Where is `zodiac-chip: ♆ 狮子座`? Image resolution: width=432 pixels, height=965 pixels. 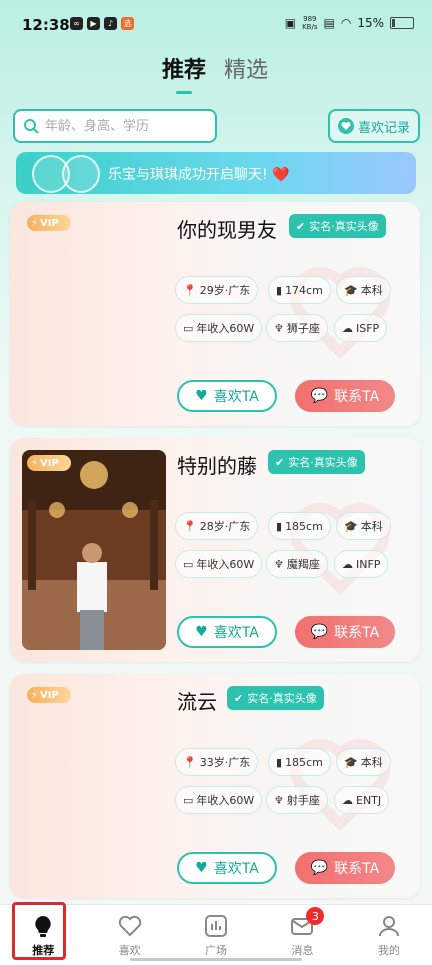
zodiac-chip: ♆ 狮子座 is located at coordinates (297, 328).